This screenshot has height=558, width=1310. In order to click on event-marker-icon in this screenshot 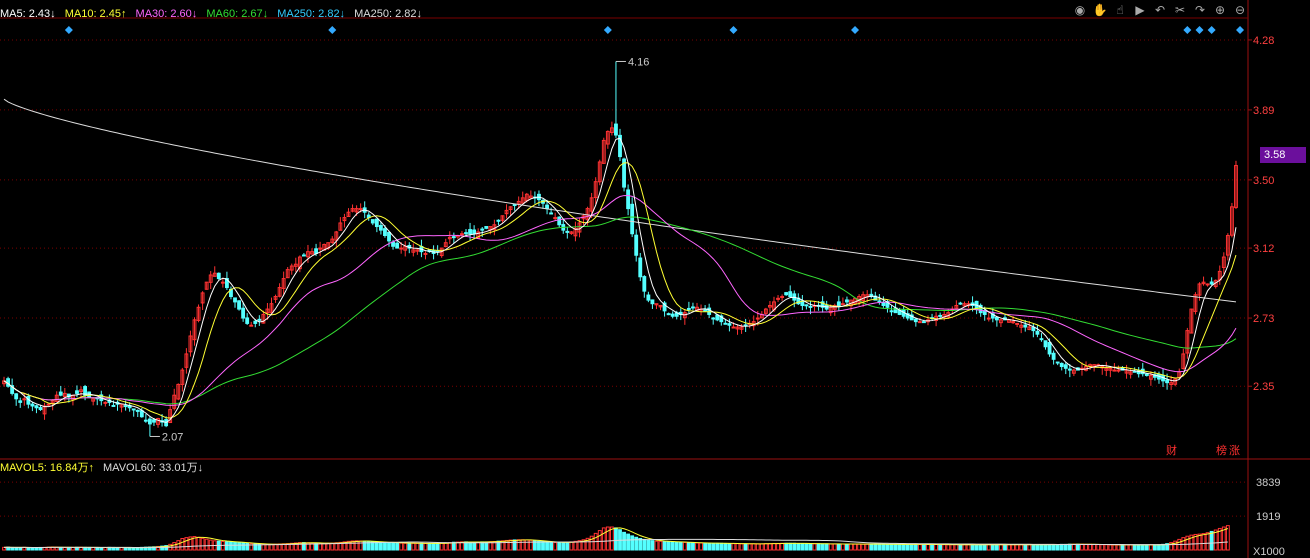, I will do `click(1240, 30)`.